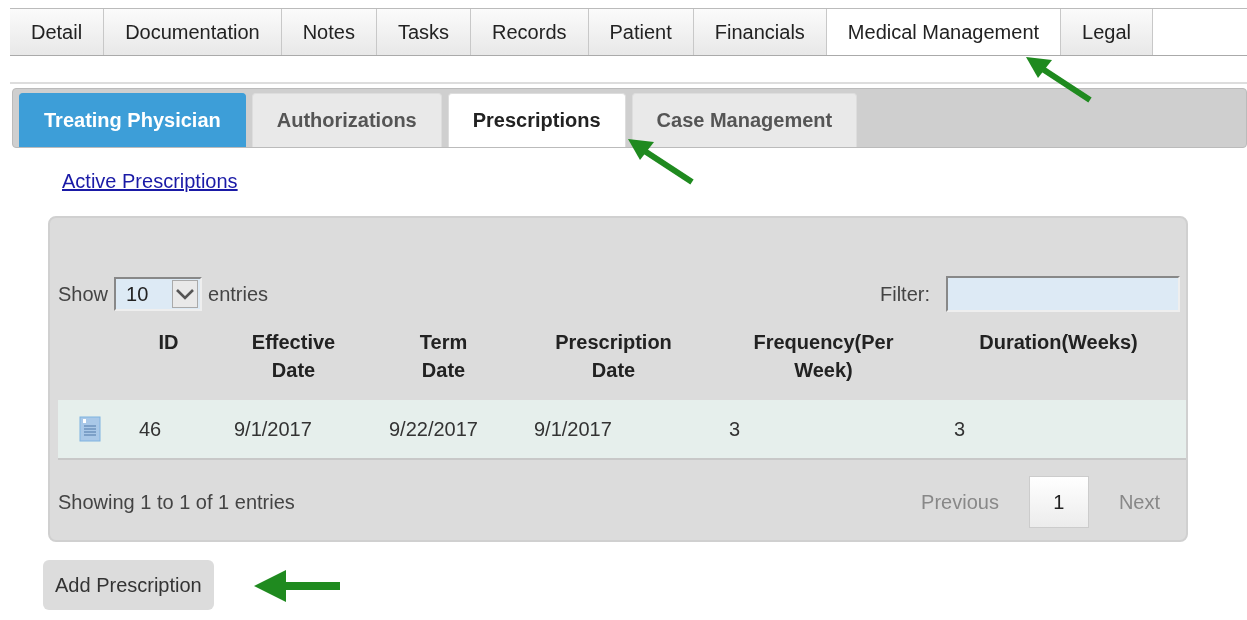 Image resolution: width=1247 pixels, height=620 pixels. I want to click on active-prescriptions-link: Active Prescriptions, so click(150, 181).